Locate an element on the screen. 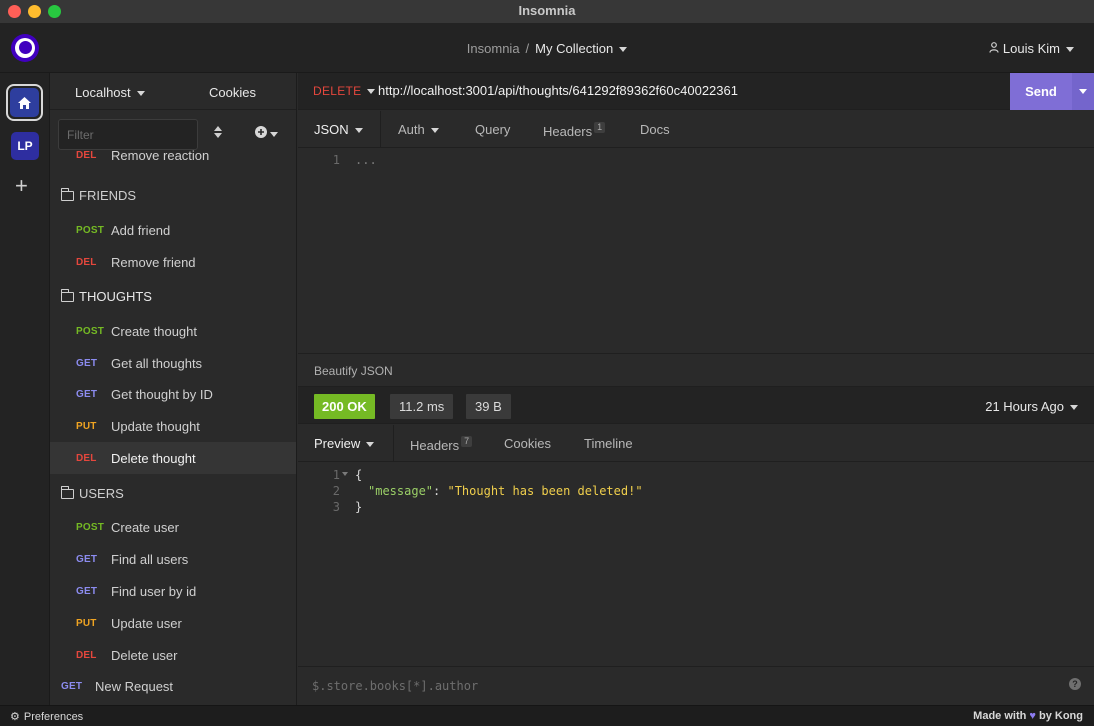 This screenshot has height=726, width=1094. request-tabs: JSON Auth Query Headers 1 Docs is located at coordinates (696, 129).